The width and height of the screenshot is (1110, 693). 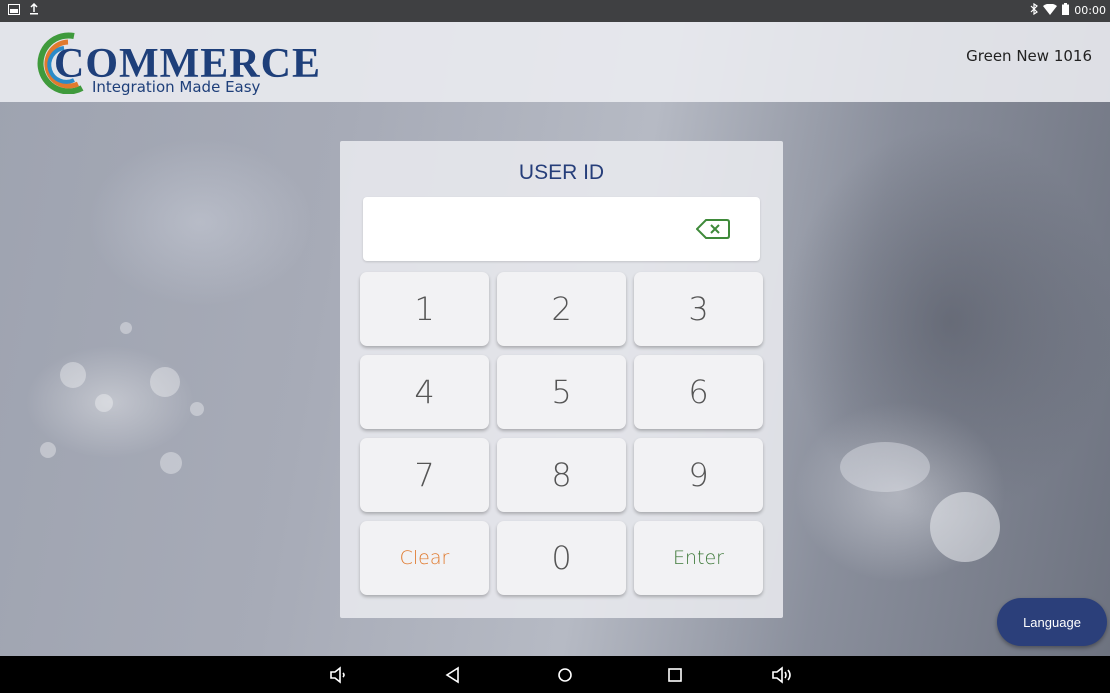 What do you see at coordinates (698, 309) in the screenshot?
I see `key-3: 3` at bounding box center [698, 309].